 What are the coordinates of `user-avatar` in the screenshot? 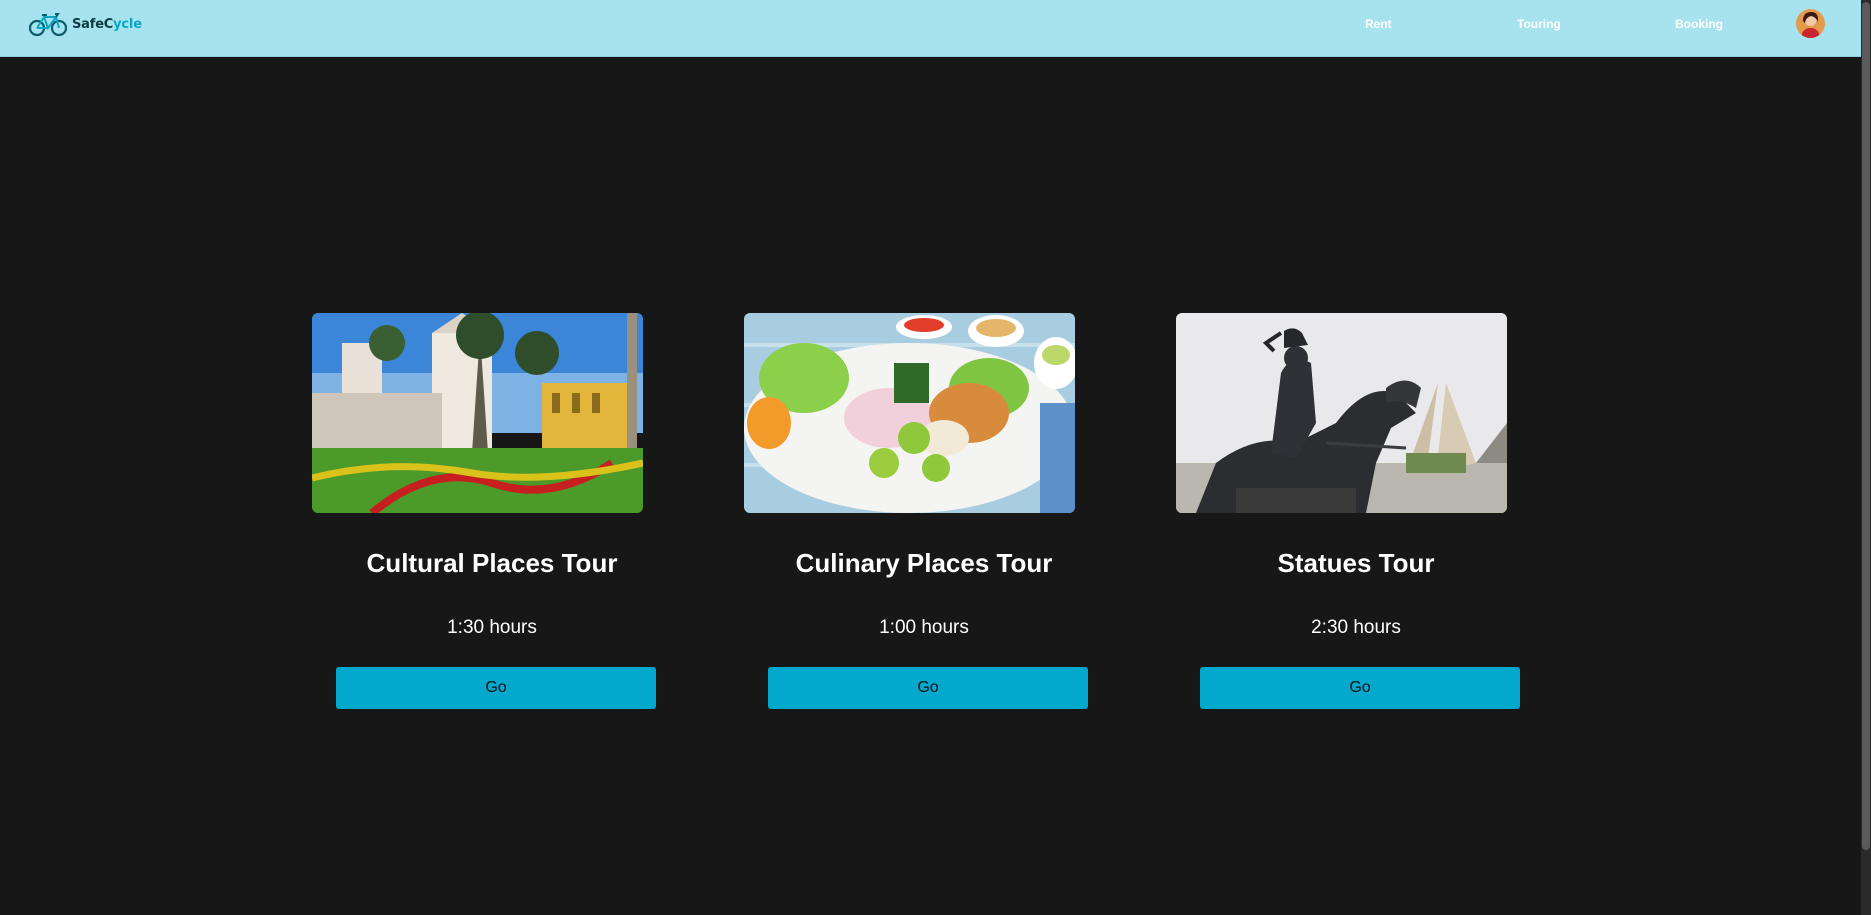 It's located at (1810, 23).